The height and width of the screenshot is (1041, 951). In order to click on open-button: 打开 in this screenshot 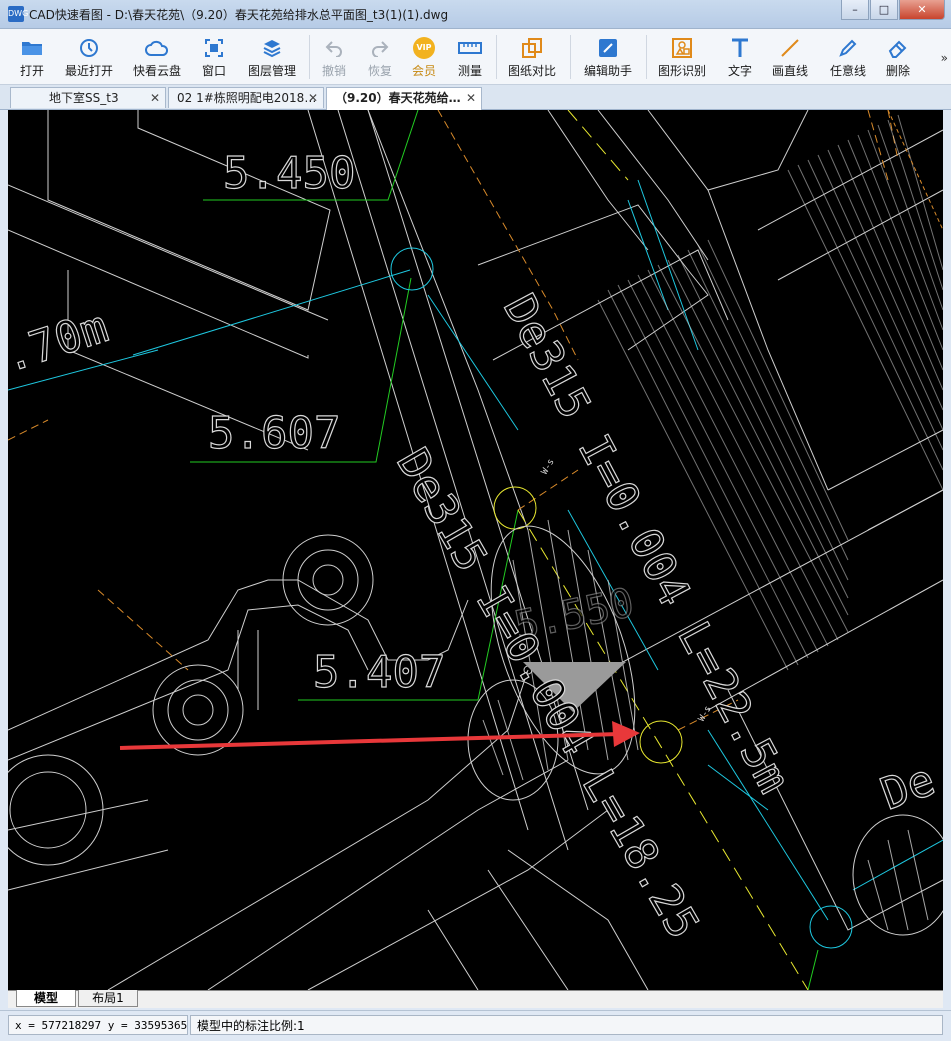, I will do `click(32, 56)`.